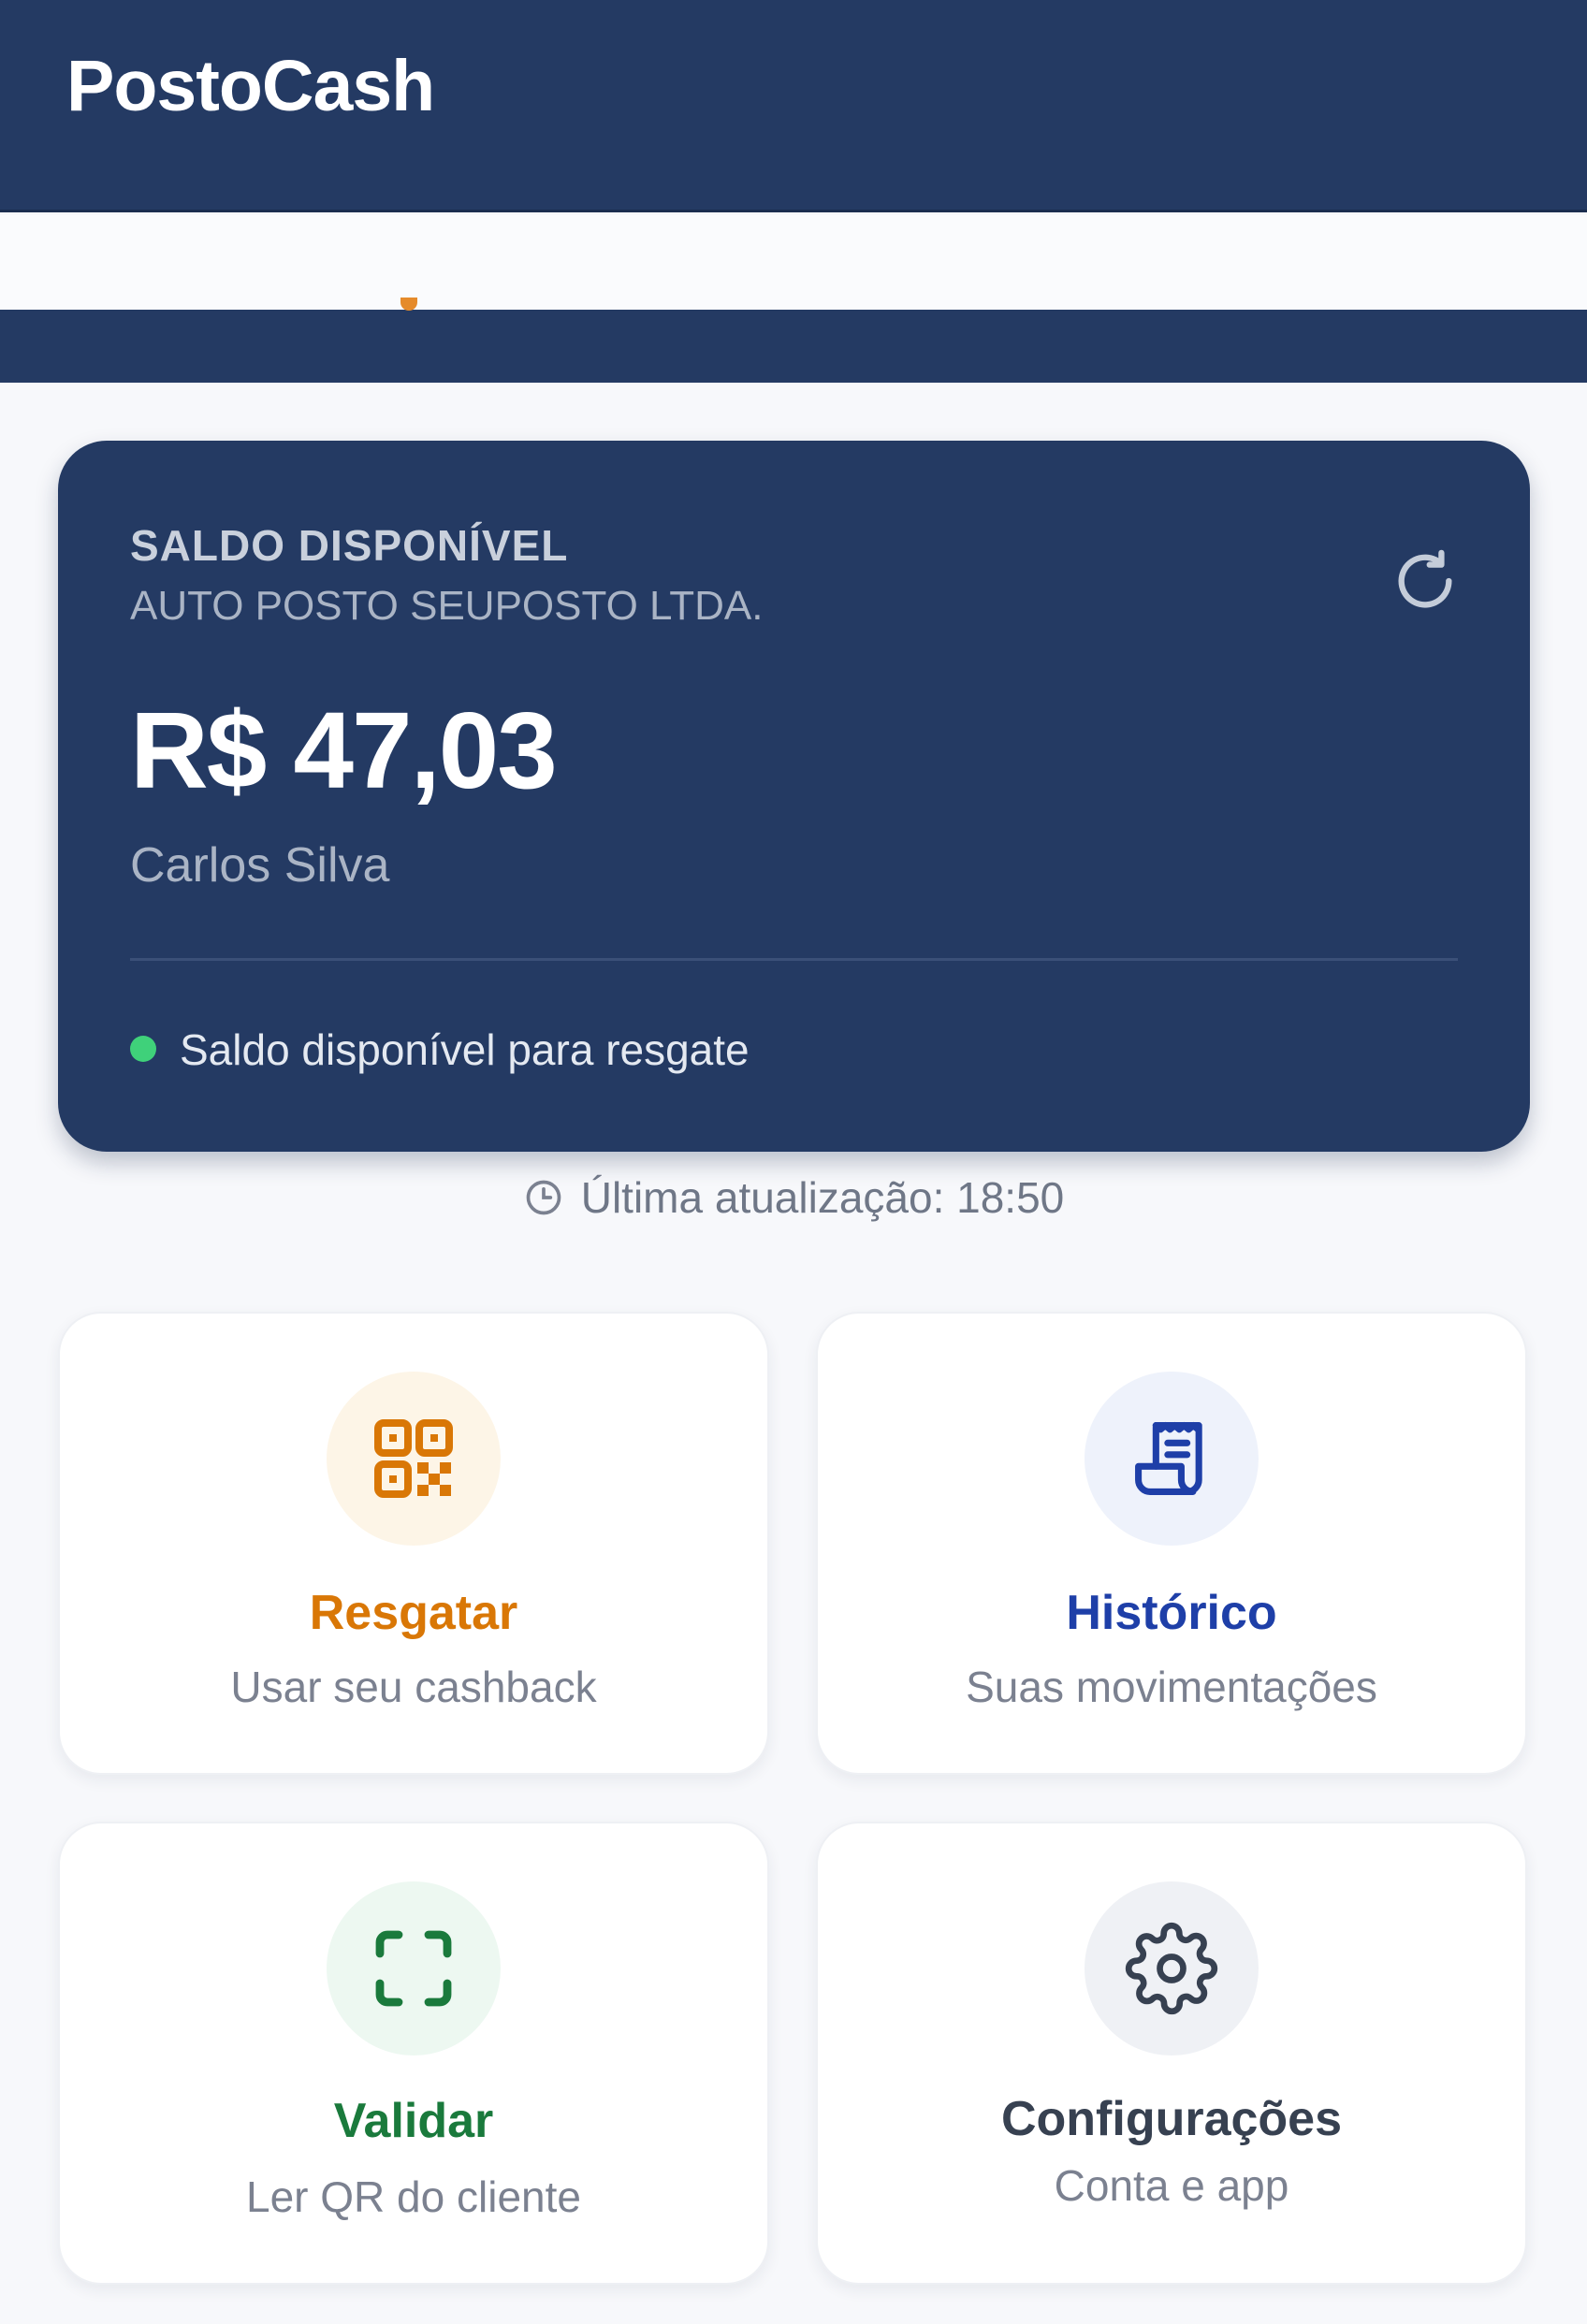  I want to click on last-update: Última atualização: 18:50, so click(793, 1198).